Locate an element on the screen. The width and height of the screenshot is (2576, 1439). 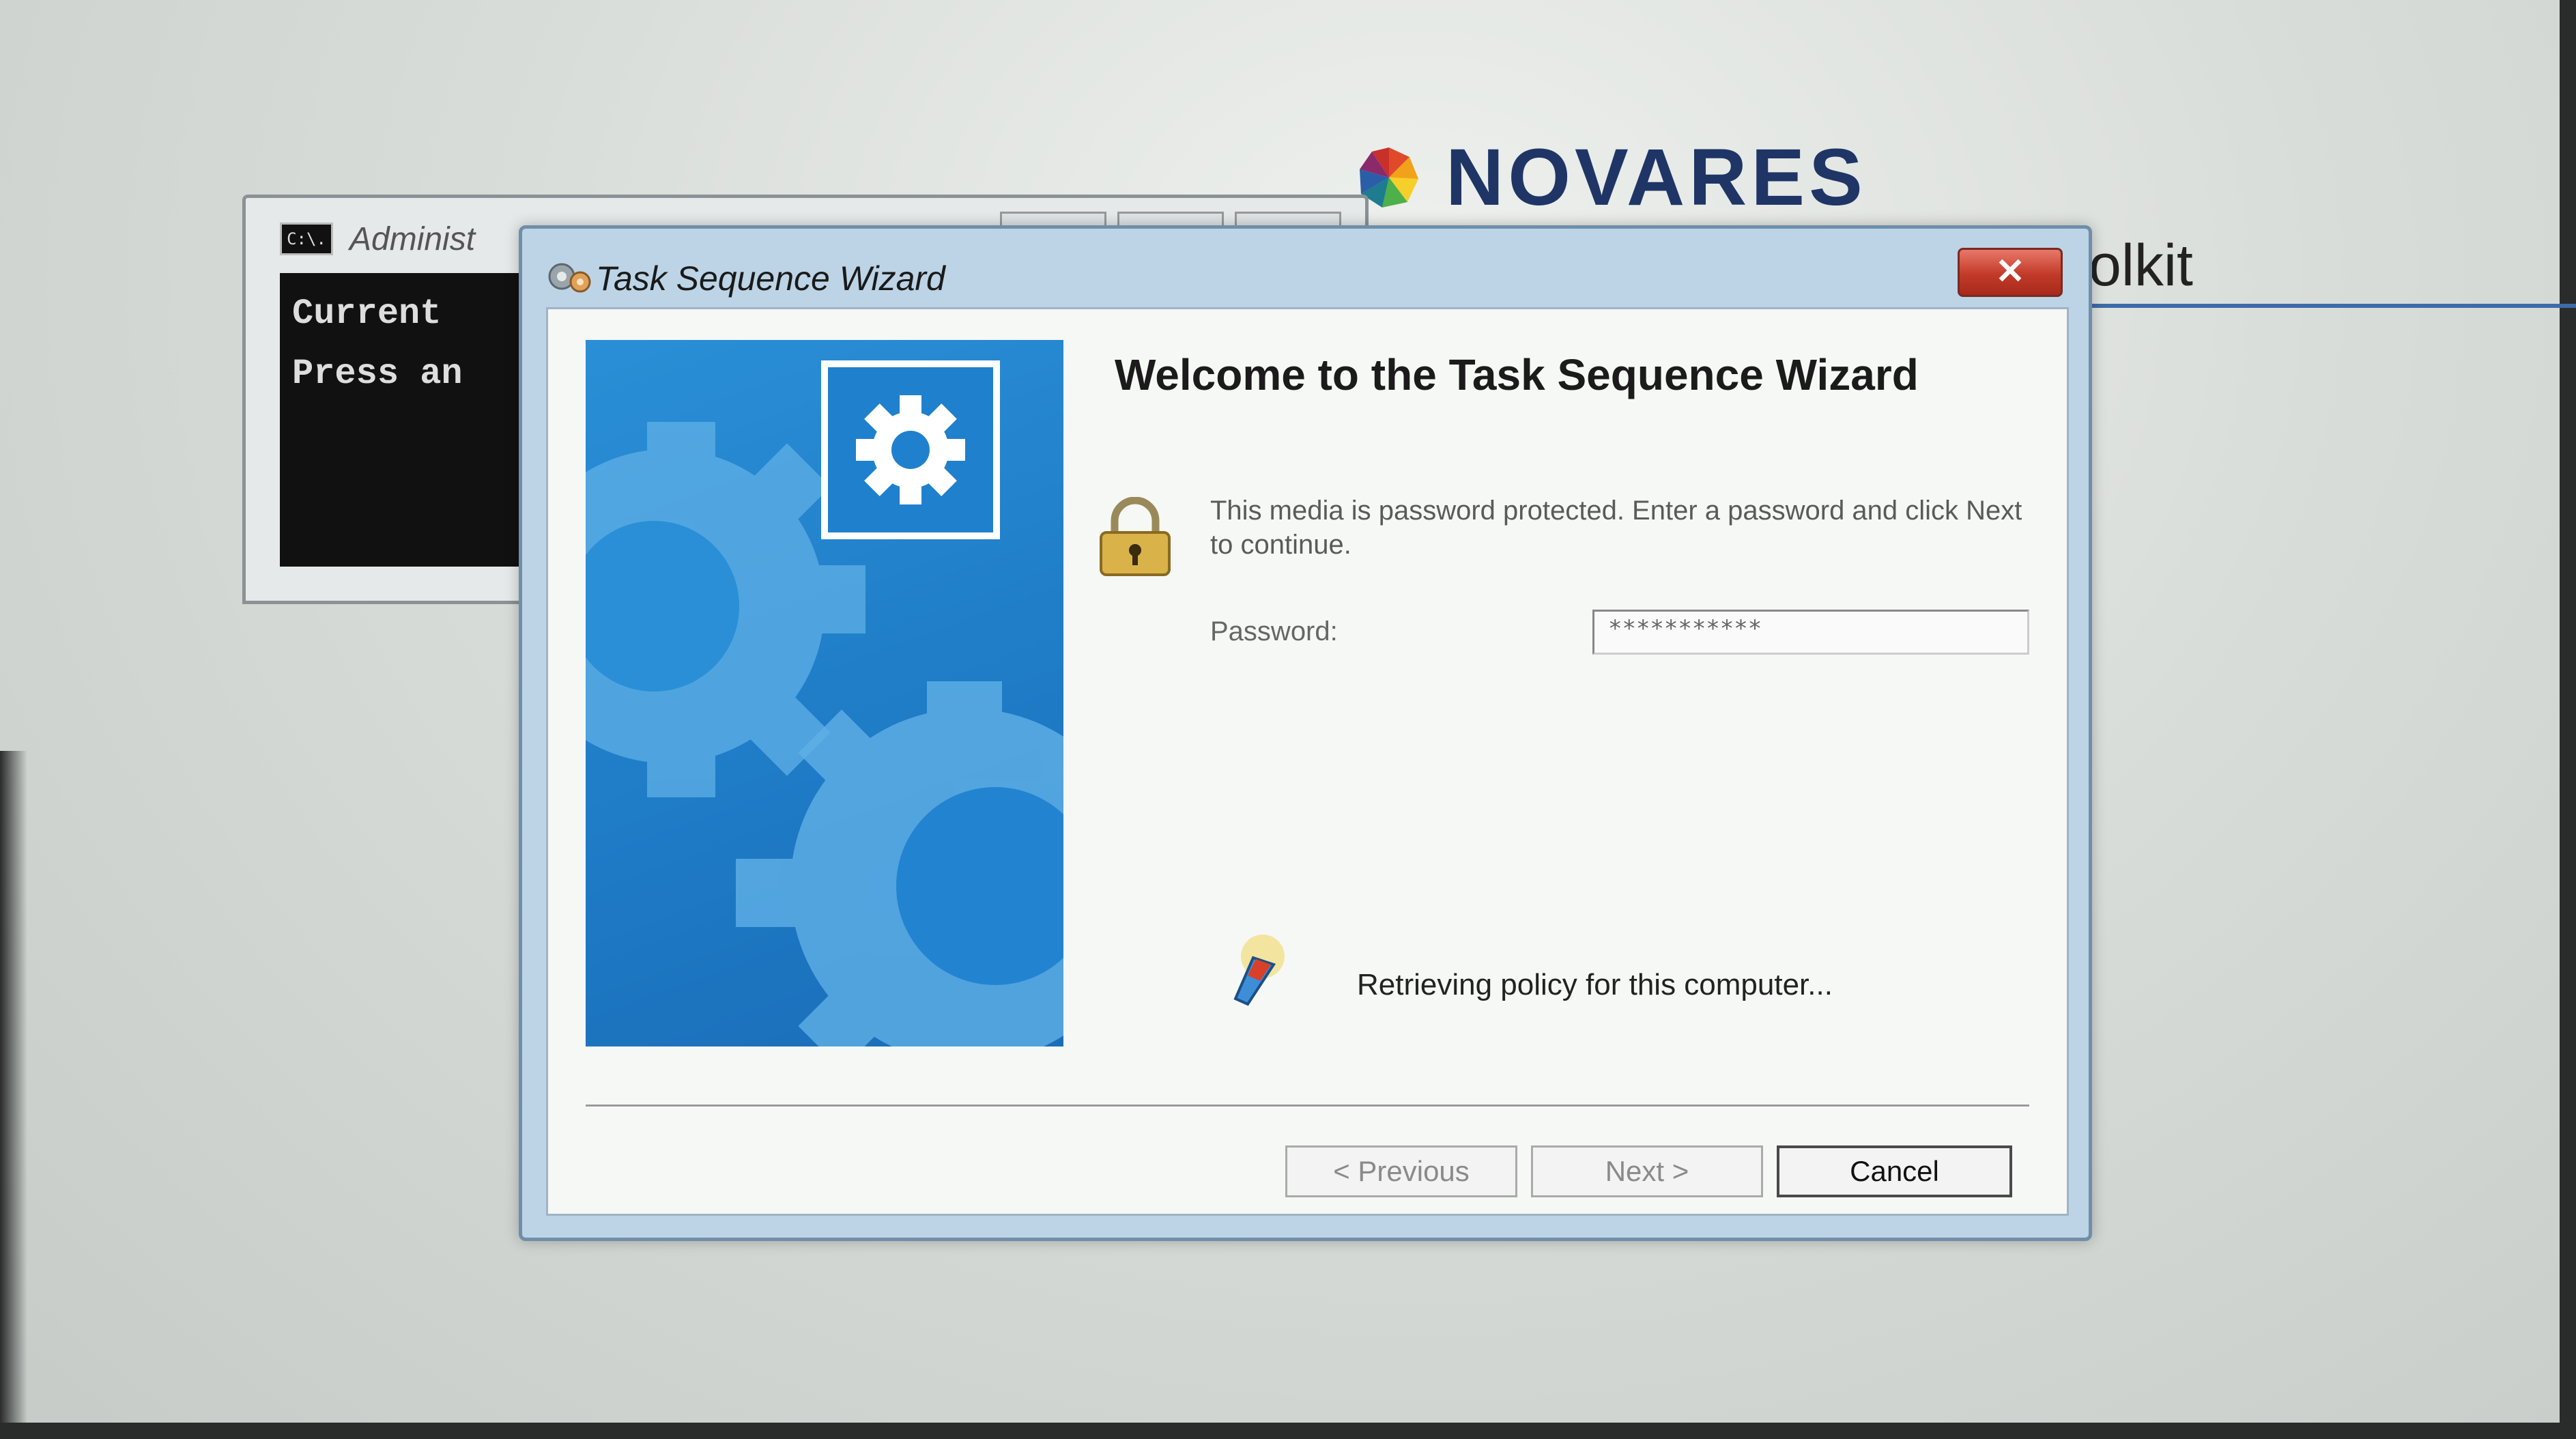
cancel-button: Cancel is located at coordinates (1894, 1171).